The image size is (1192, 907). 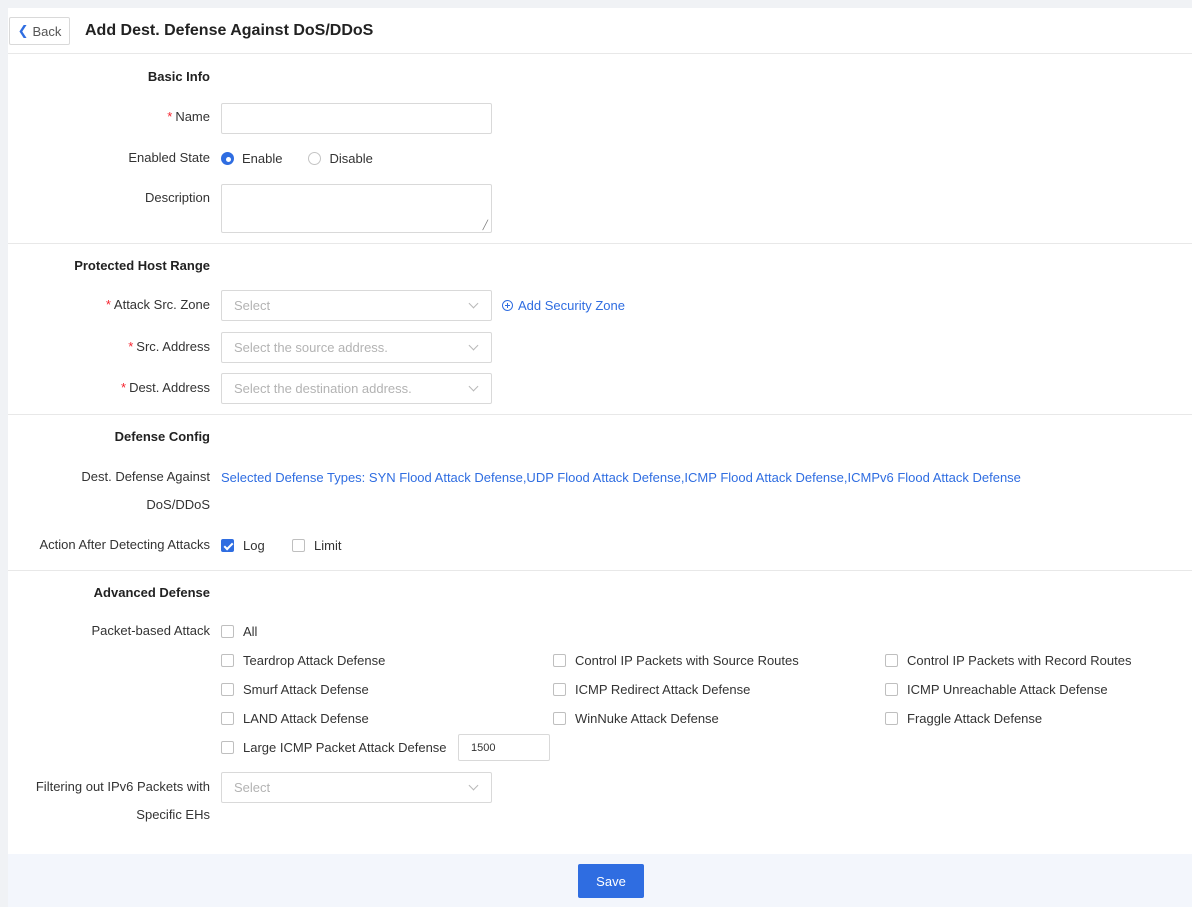 What do you see at coordinates (651, 689) in the screenshot?
I see `icmp-redirect-checkbox: ICMP Redirect Attack Defense` at bounding box center [651, 689].